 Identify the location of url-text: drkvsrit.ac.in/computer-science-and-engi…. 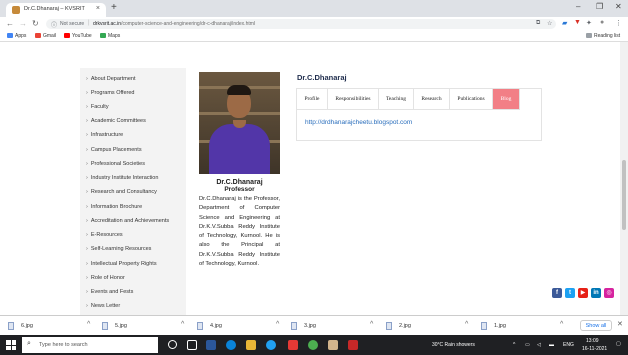
(174, 24).